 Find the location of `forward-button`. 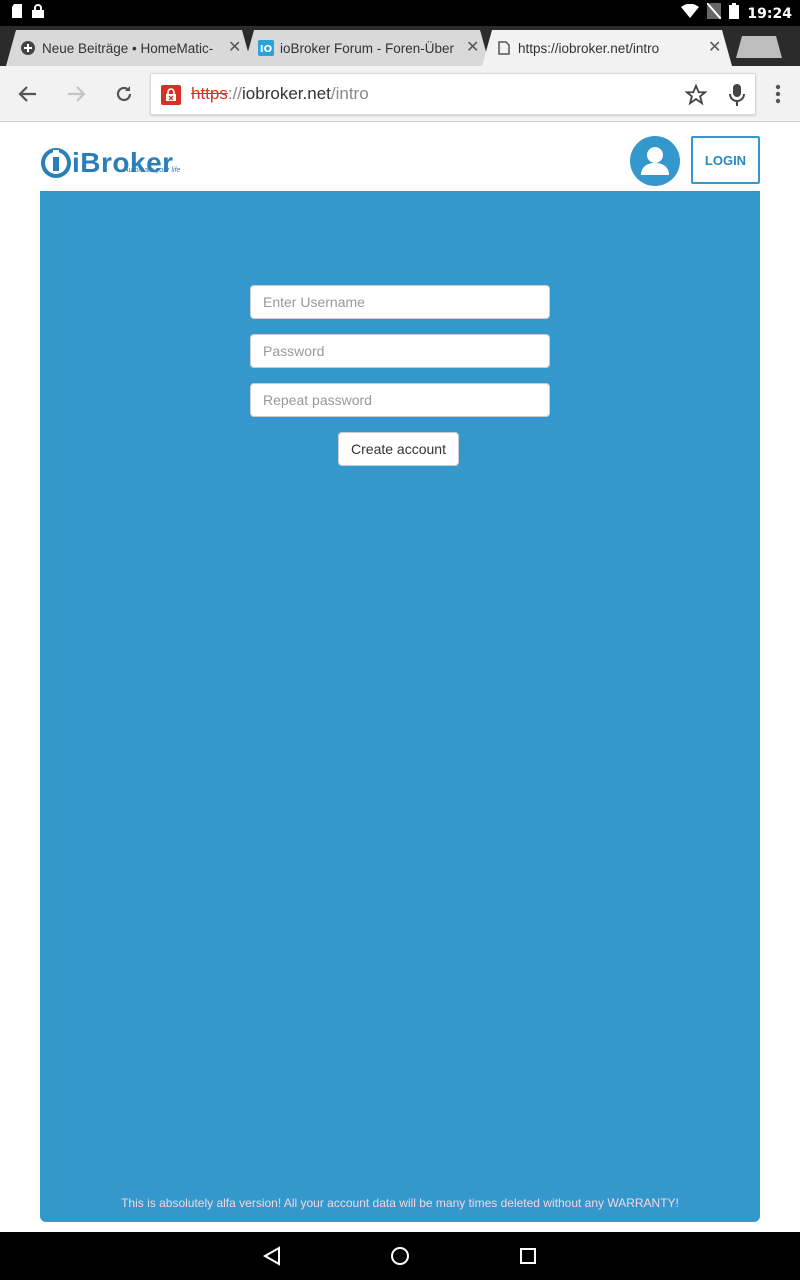

forward-button is located at coordinates (76, 94).